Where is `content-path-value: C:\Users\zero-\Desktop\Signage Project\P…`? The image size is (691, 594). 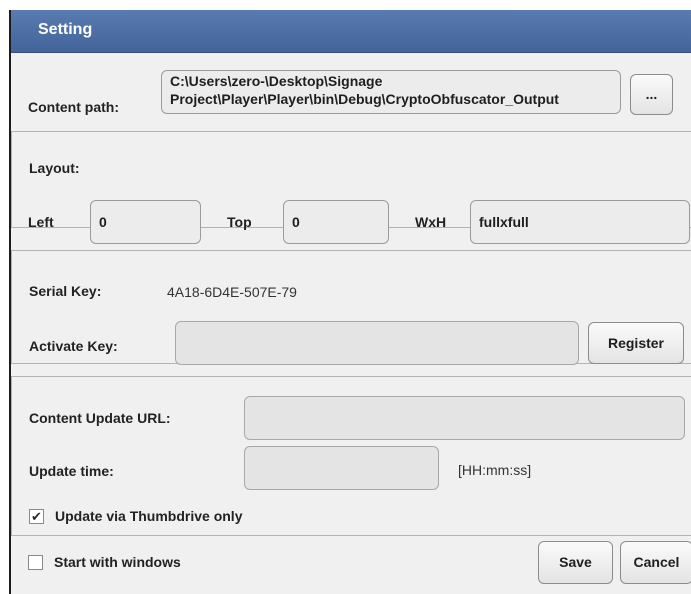 content-path-value: C:\Users\zero-\Desktop\Signage Project\P… is located at coordinates (364, 90).